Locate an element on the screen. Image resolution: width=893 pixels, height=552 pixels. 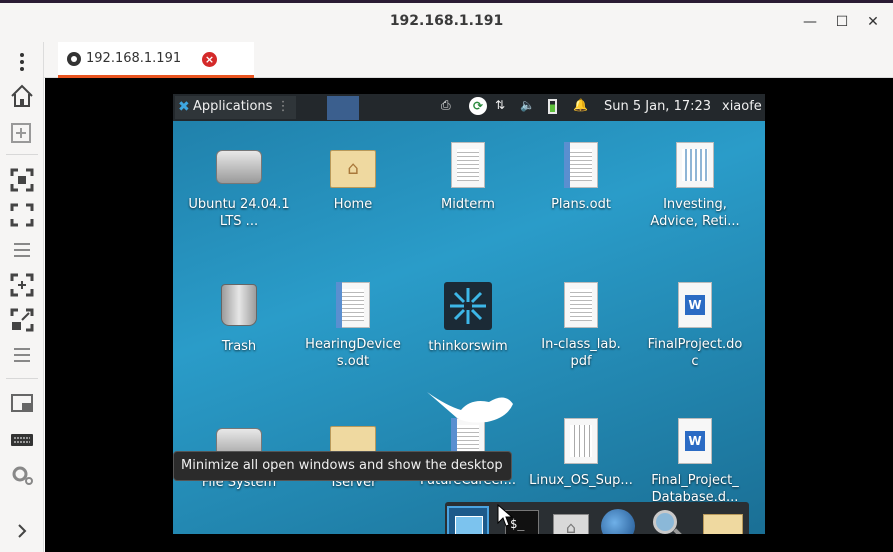
battery-icon is located at coordinates (552, 106).